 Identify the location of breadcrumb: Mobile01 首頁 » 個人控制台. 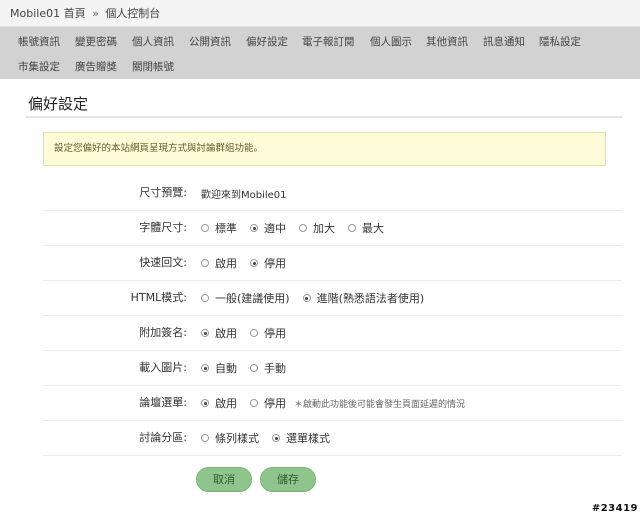
(320, 13).